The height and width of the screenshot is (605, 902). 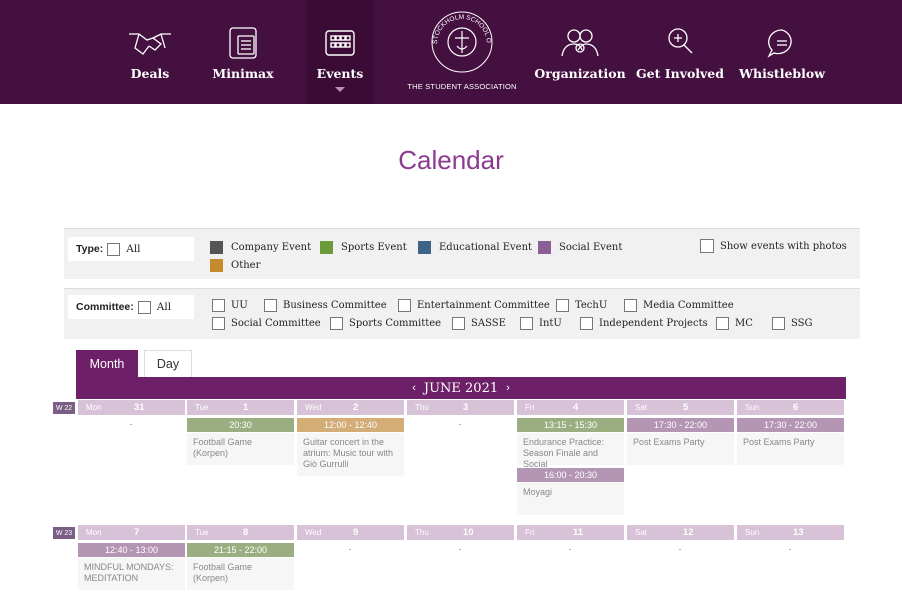 I want to click on day-header: Fri 4, so click(x=570, y=407).